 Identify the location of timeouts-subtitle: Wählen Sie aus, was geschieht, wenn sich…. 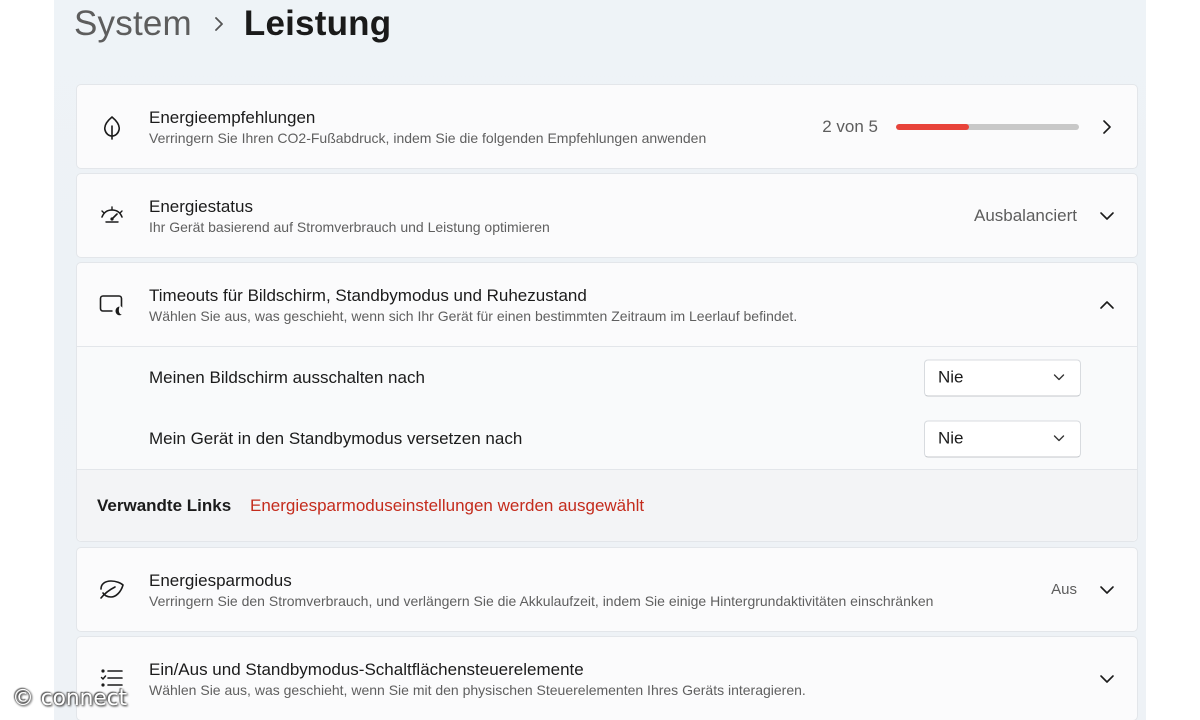
(473, 315).